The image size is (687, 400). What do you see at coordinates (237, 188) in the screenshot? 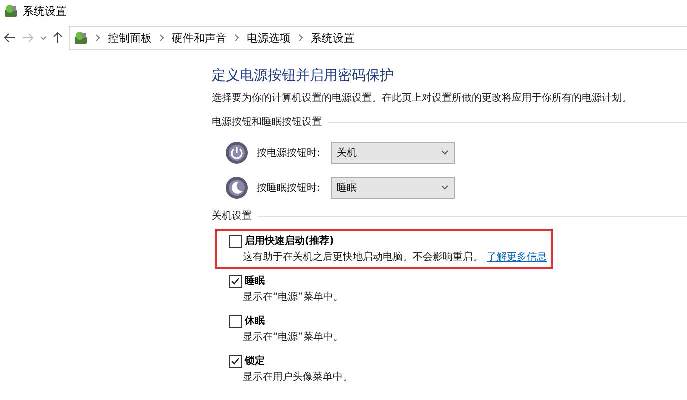
I see `moon-icon` at bounding box center [237, 188].